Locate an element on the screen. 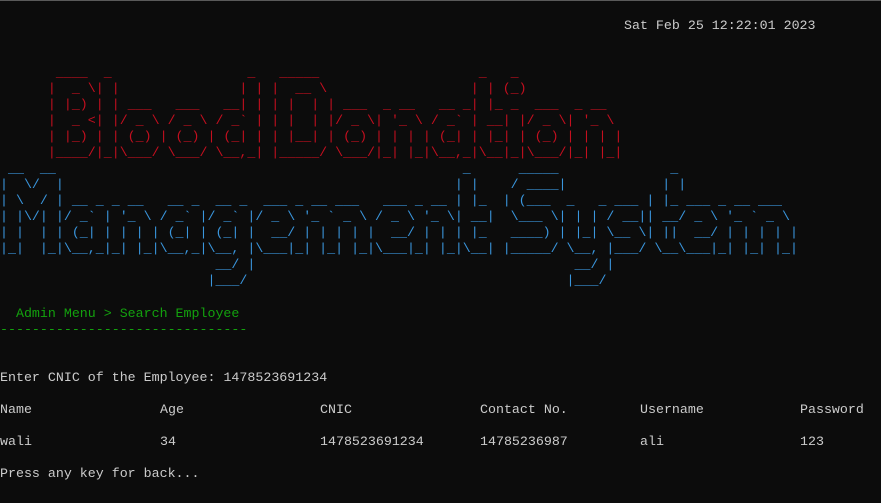 The image size is (881, 503). cell-username: ali is located at coordinates (652, 441).